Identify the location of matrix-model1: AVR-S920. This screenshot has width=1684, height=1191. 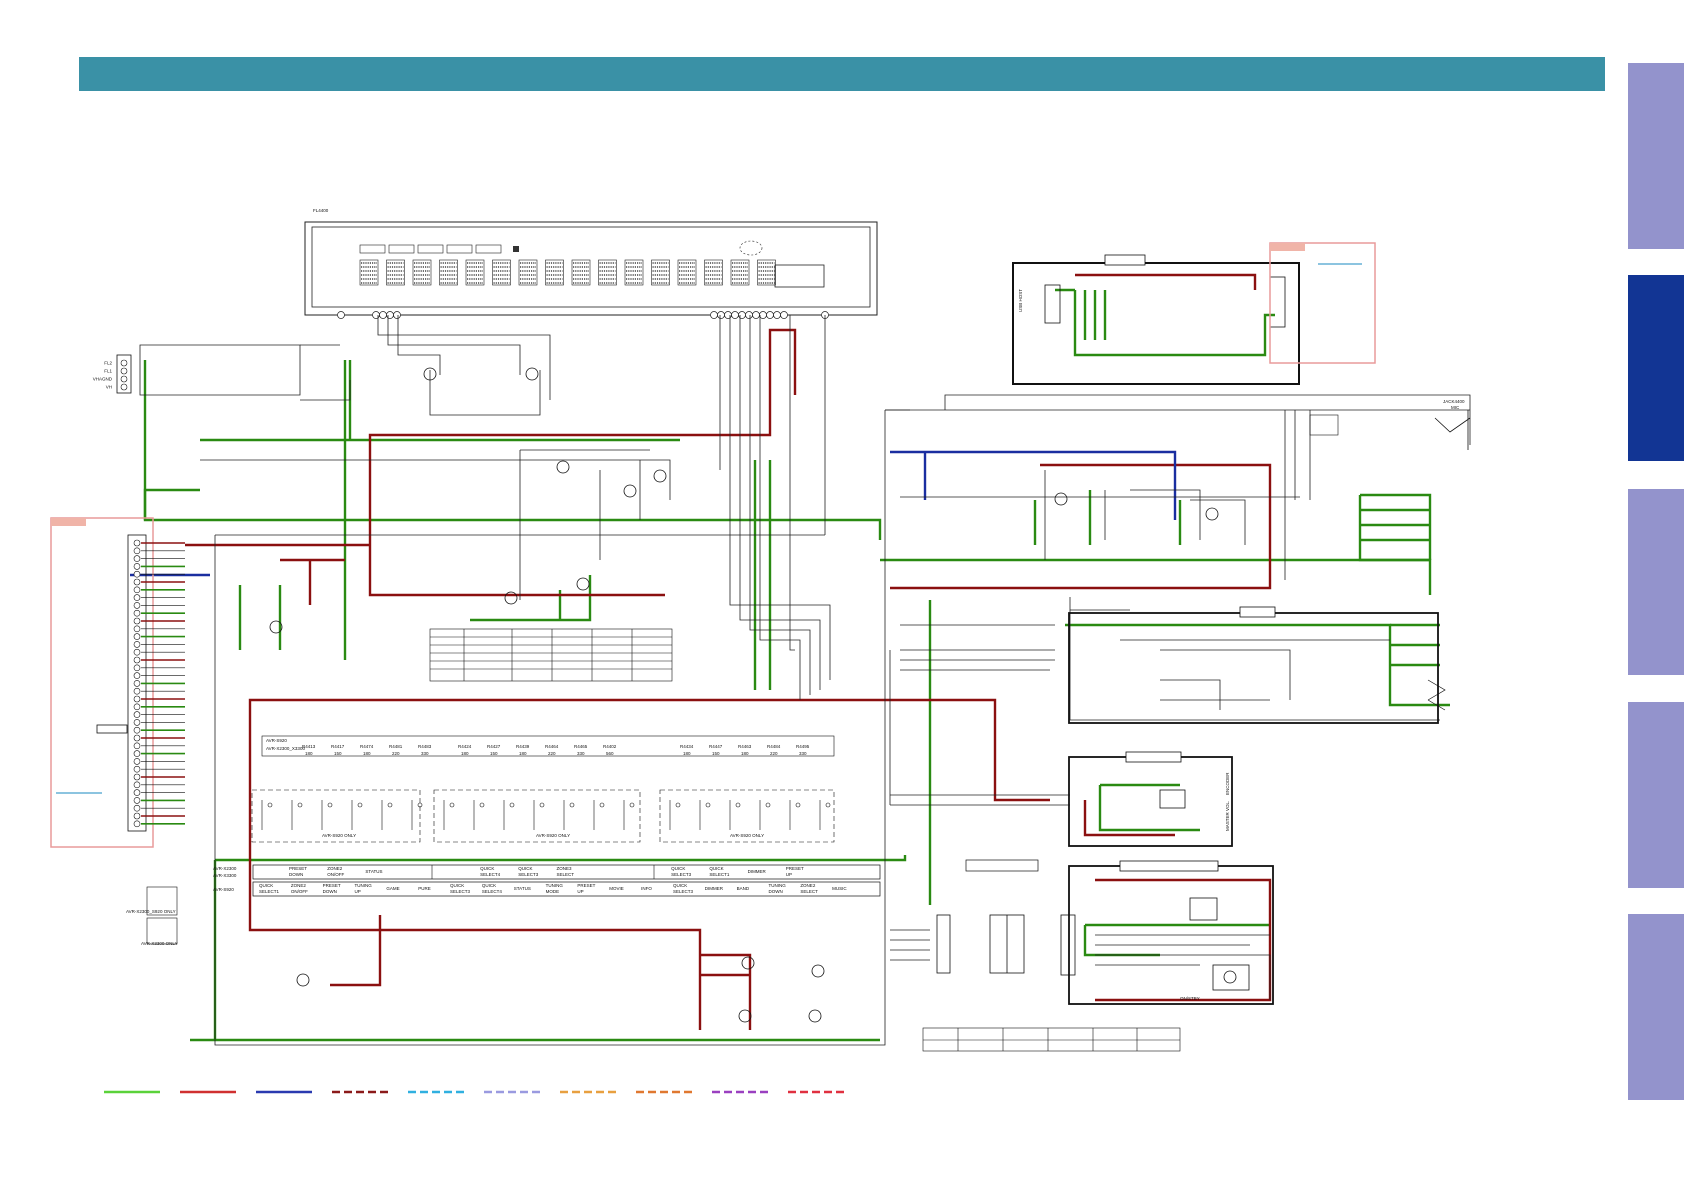
(276, 740).